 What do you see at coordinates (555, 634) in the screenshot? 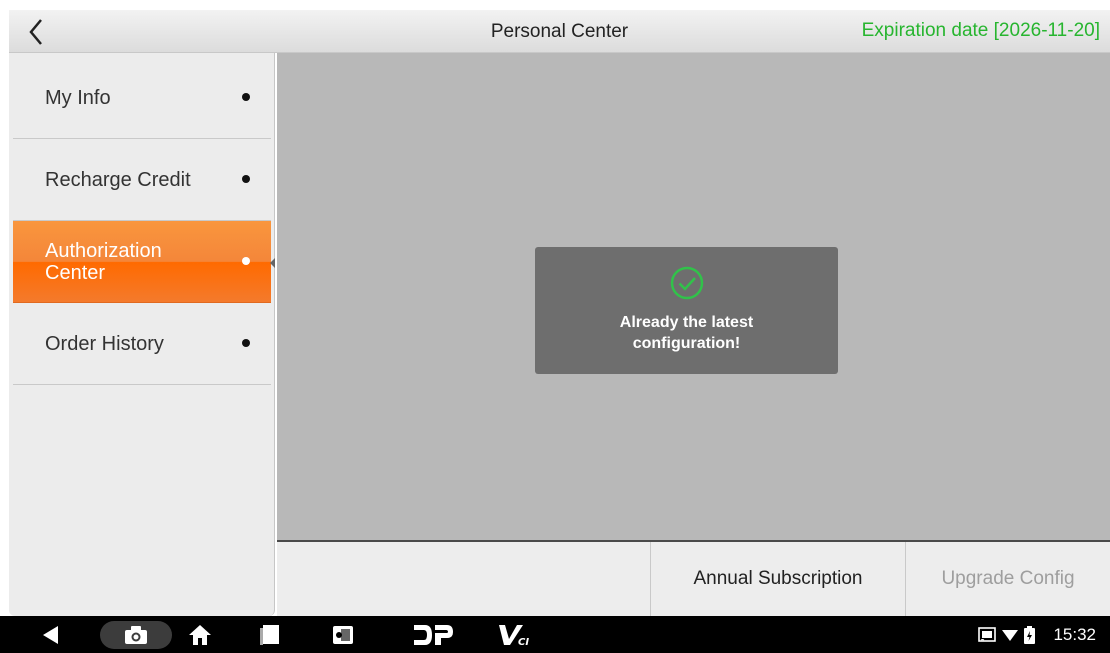
I see `system-nav-bar: CI 15:32` at bounding box center [555, 634].